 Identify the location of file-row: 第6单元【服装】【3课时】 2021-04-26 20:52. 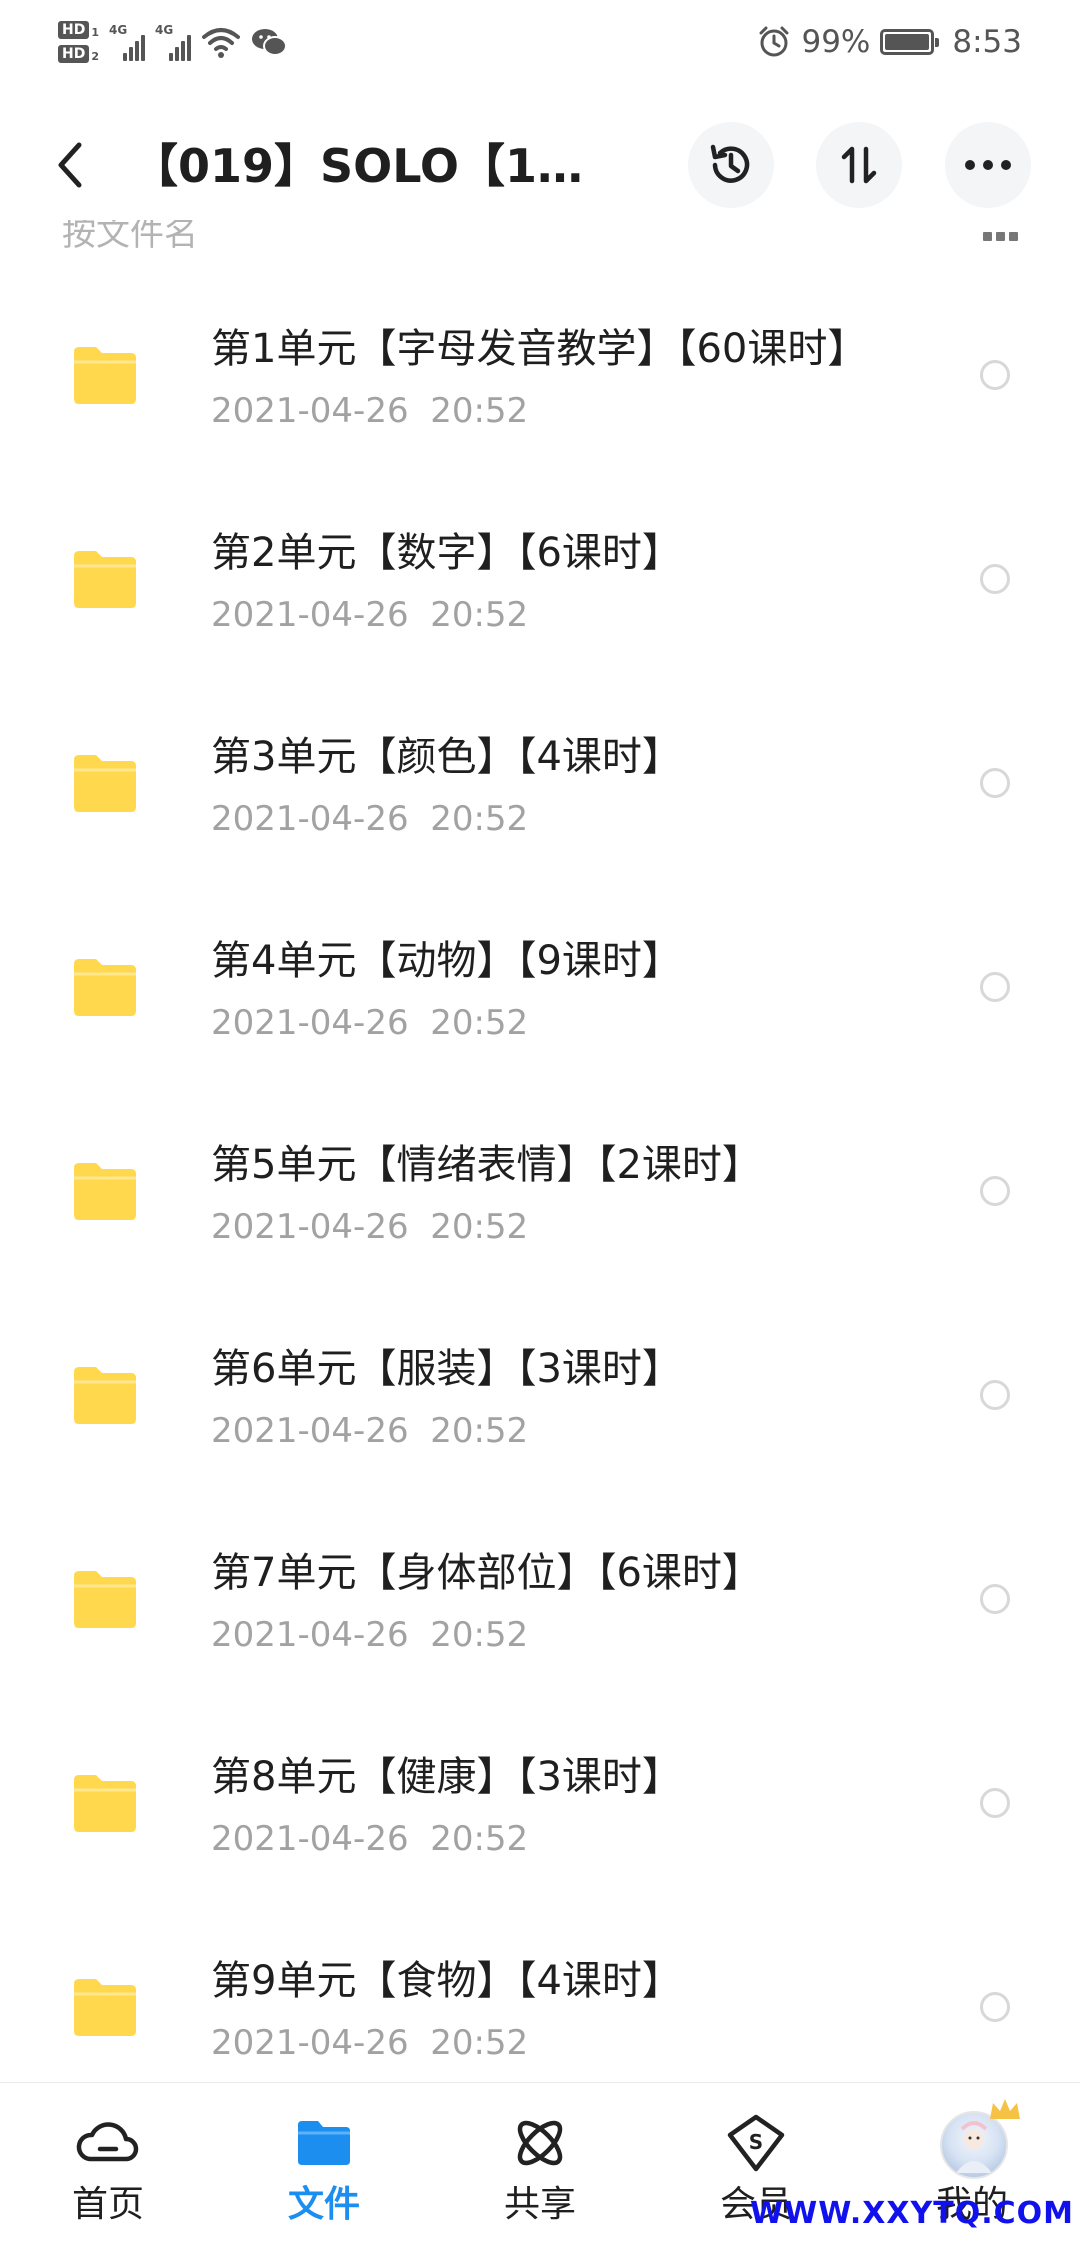
(540, 1386).